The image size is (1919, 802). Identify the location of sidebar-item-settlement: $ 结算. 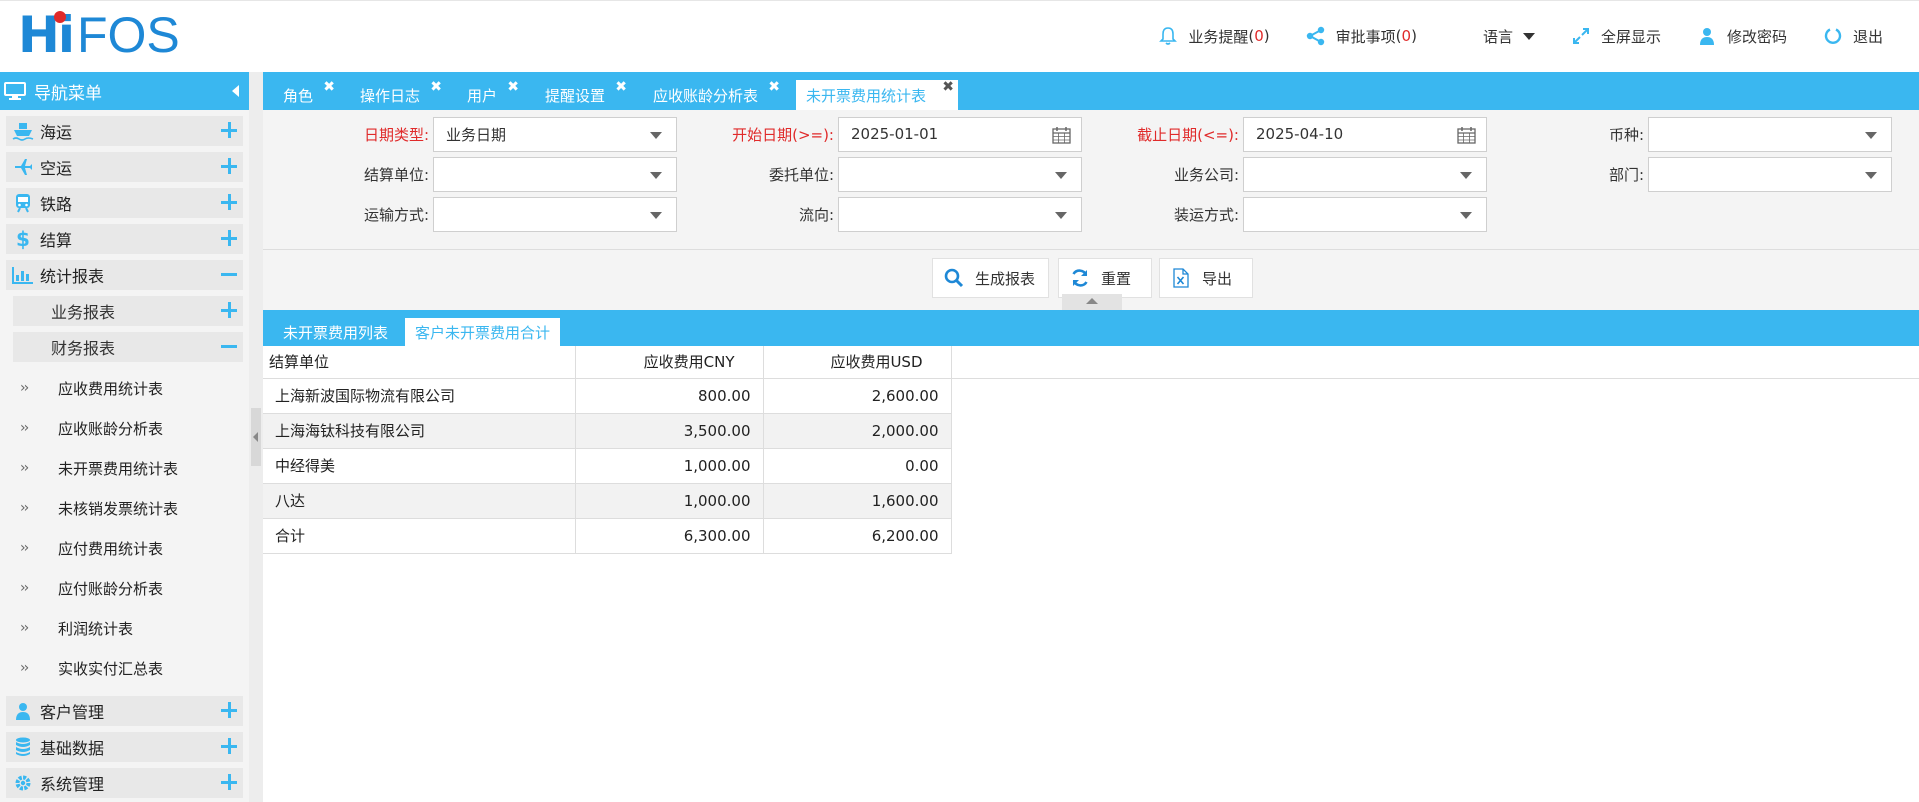
(124, 239).